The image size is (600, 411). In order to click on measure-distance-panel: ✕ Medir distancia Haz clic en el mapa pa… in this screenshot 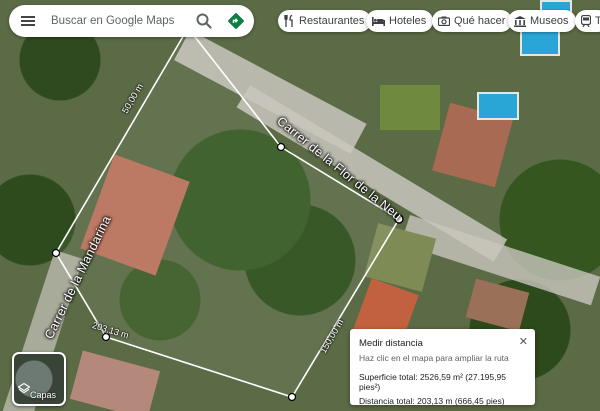, I will do `click(442, 367)`.